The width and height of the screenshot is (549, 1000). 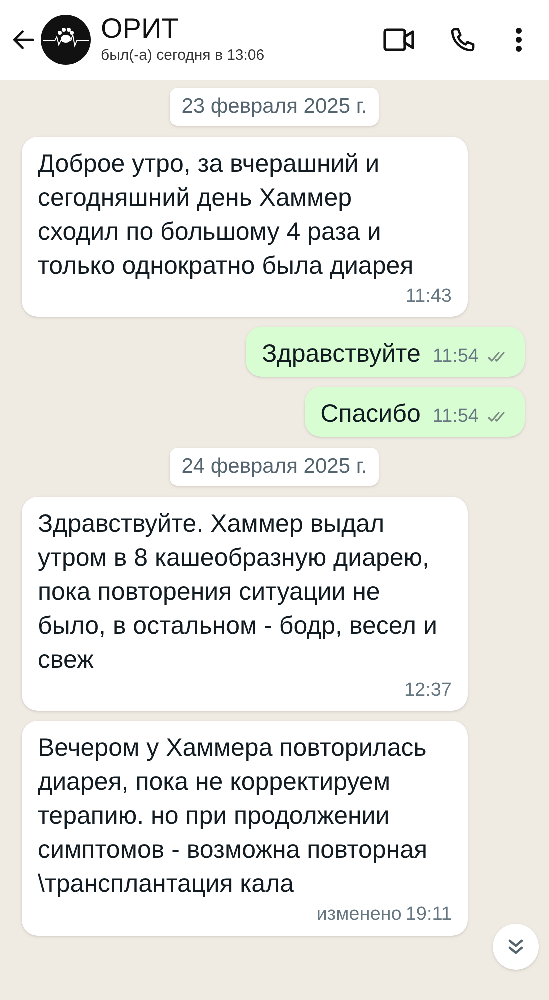 I want to click on message-bubble: Доброе утро, за вчерашний и сегодняшний день Хаммер сходил по большому 4 раза и только однократно была диарея 11:43, so click(x=245, y=226).